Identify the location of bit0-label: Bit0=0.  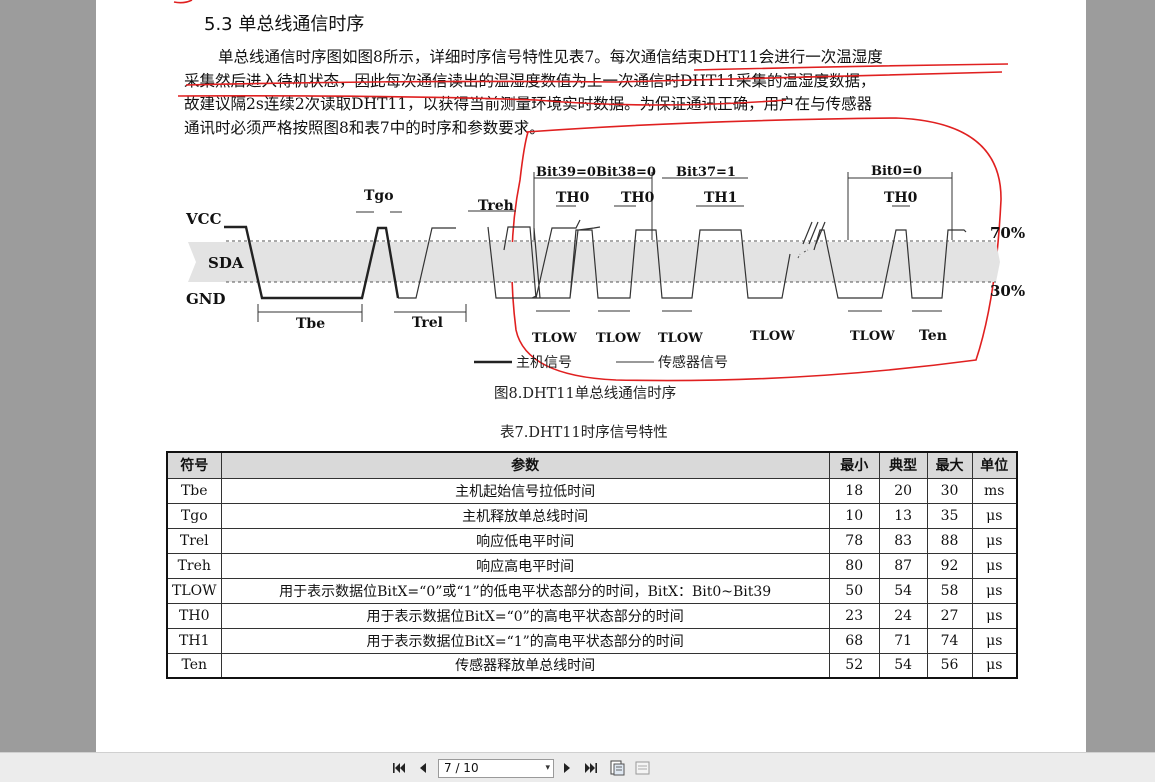
(896, 171).